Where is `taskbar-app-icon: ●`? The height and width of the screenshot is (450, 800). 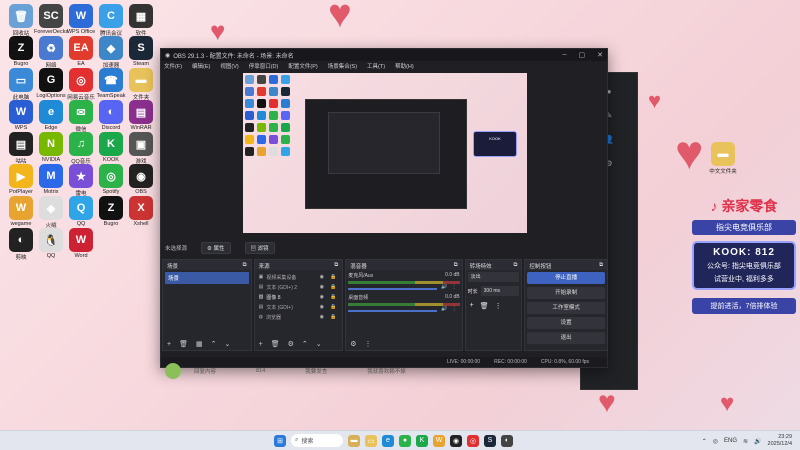
taskbar-app-icon: ● is located at coordinates (405, 440).